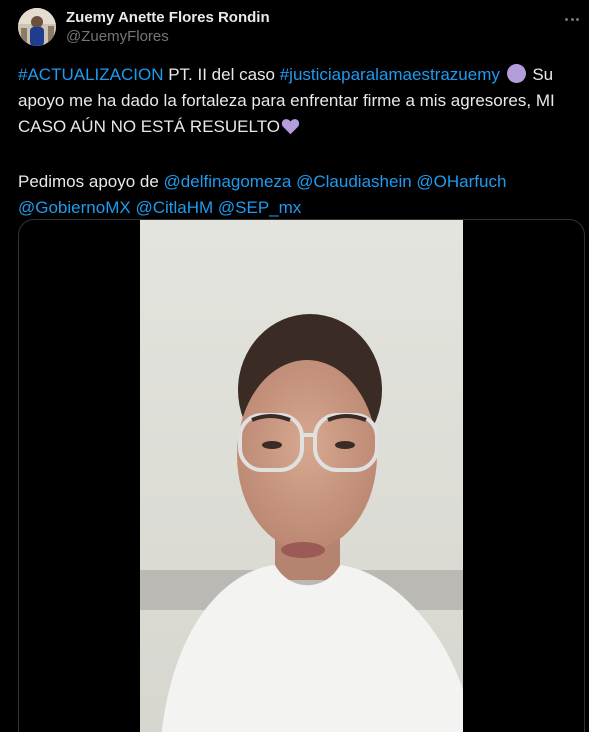 The image size is (589, 732). Describe the element at coordinates (91, 181) in the screenshot. I see `tweet-text-segment: Pedimos apoyo de` at that location.